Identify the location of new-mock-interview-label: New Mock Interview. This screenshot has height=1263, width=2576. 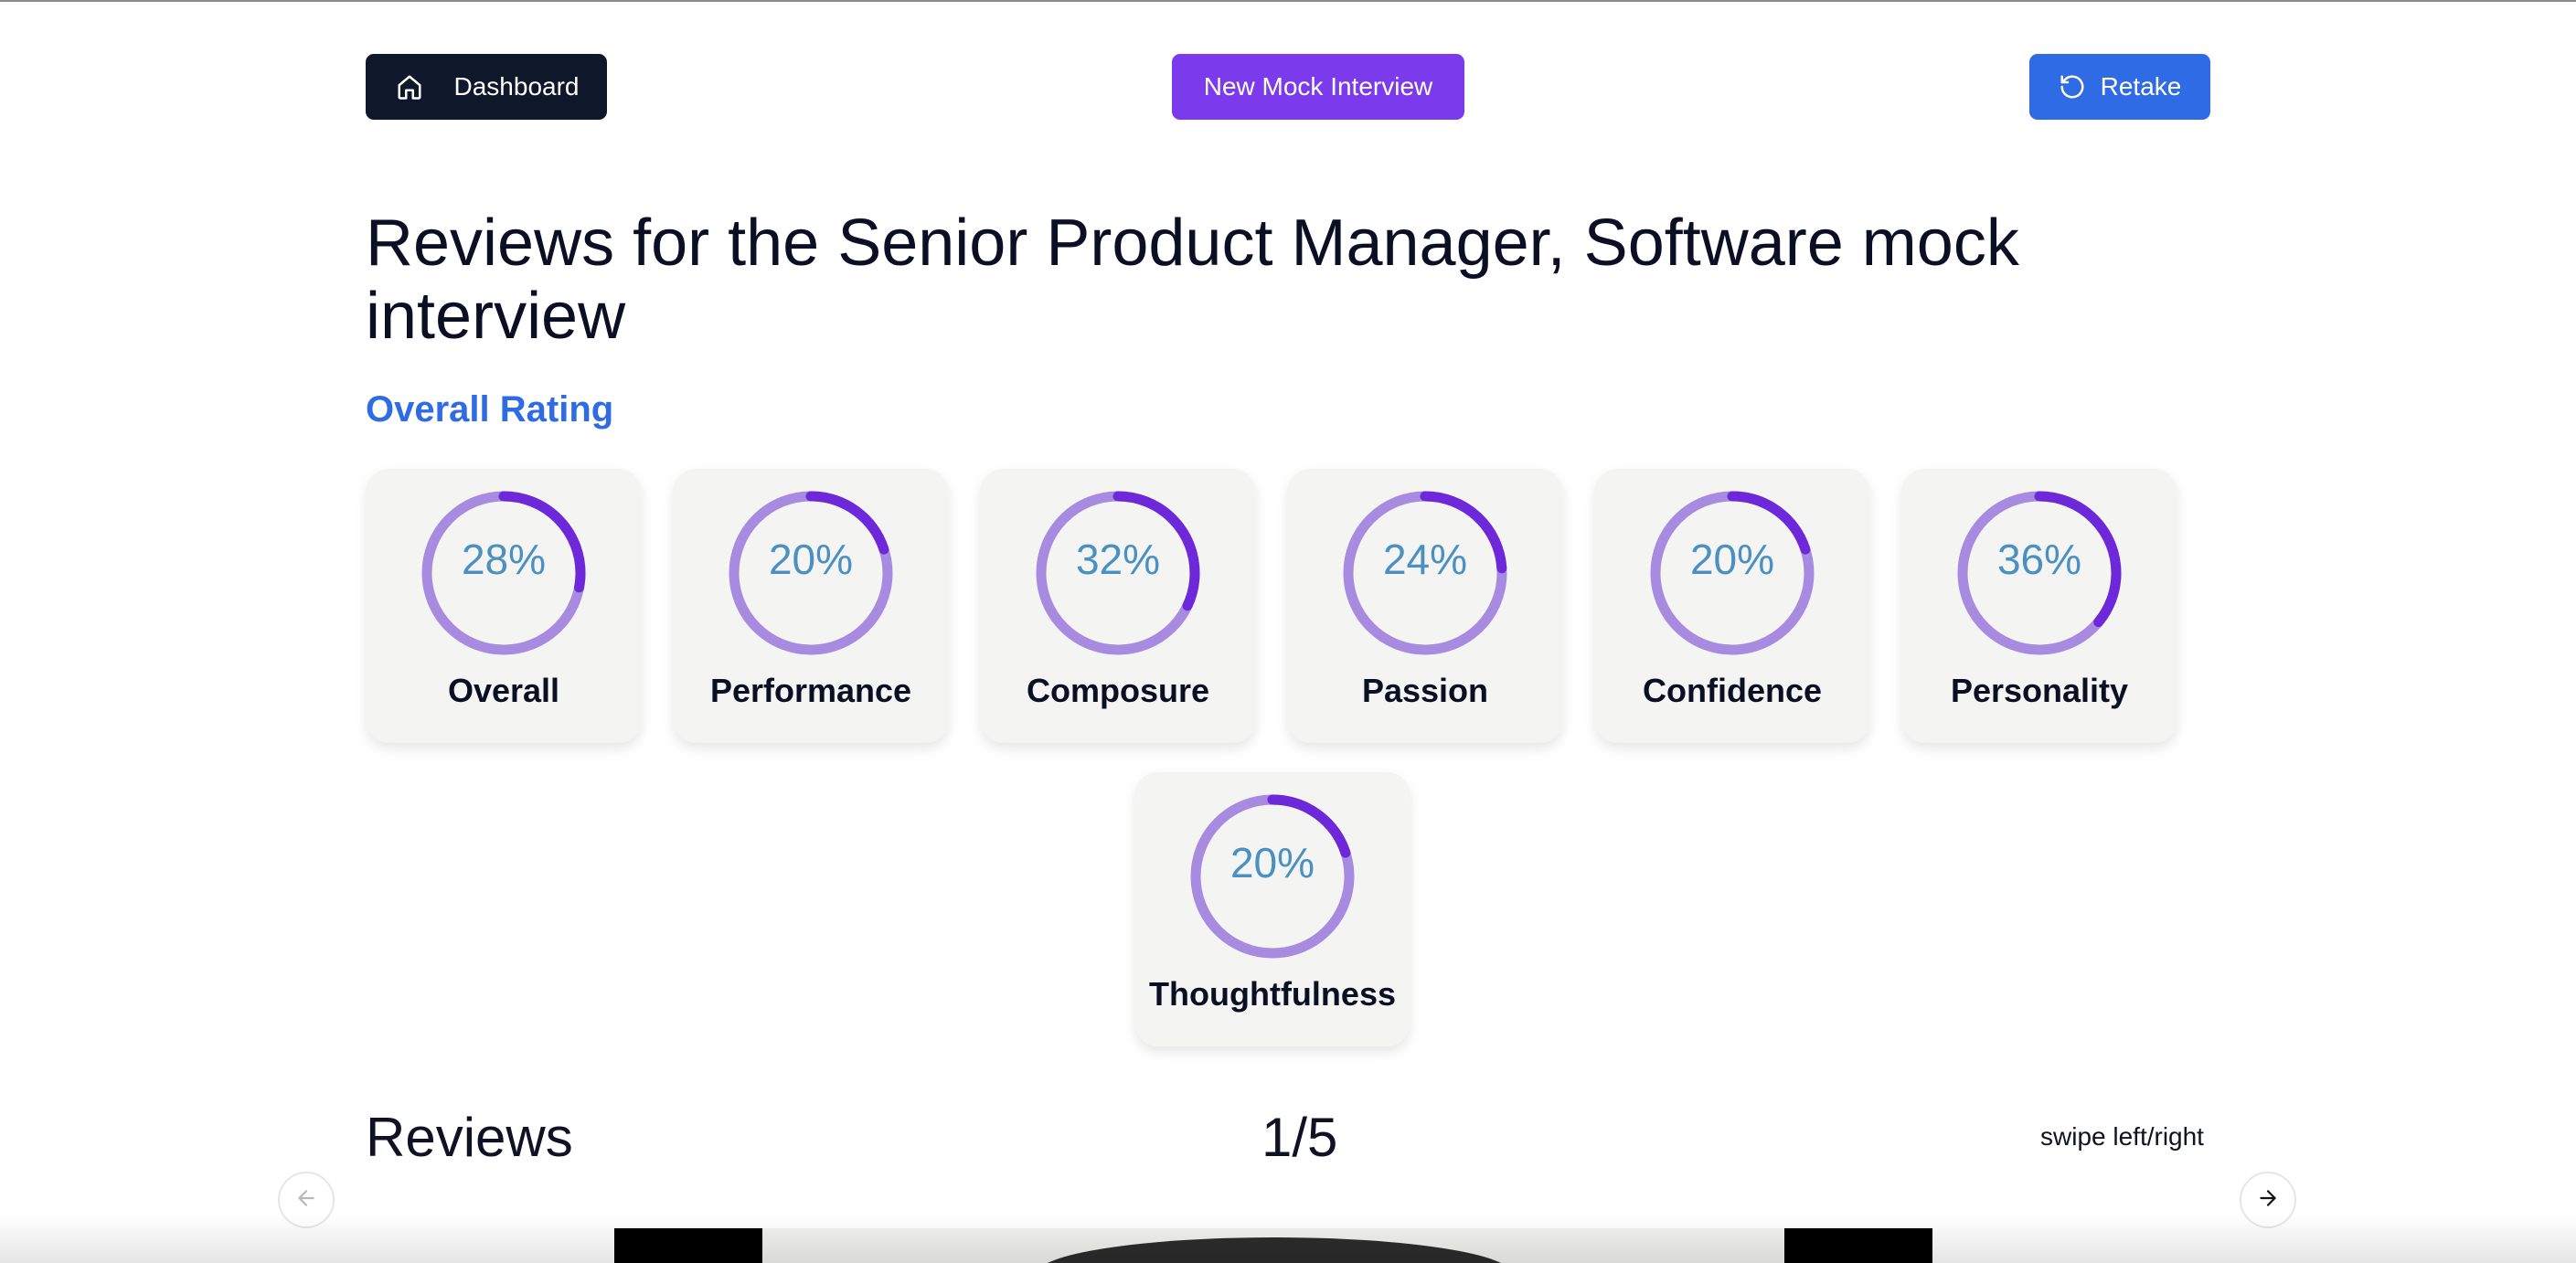
(1318, 86).